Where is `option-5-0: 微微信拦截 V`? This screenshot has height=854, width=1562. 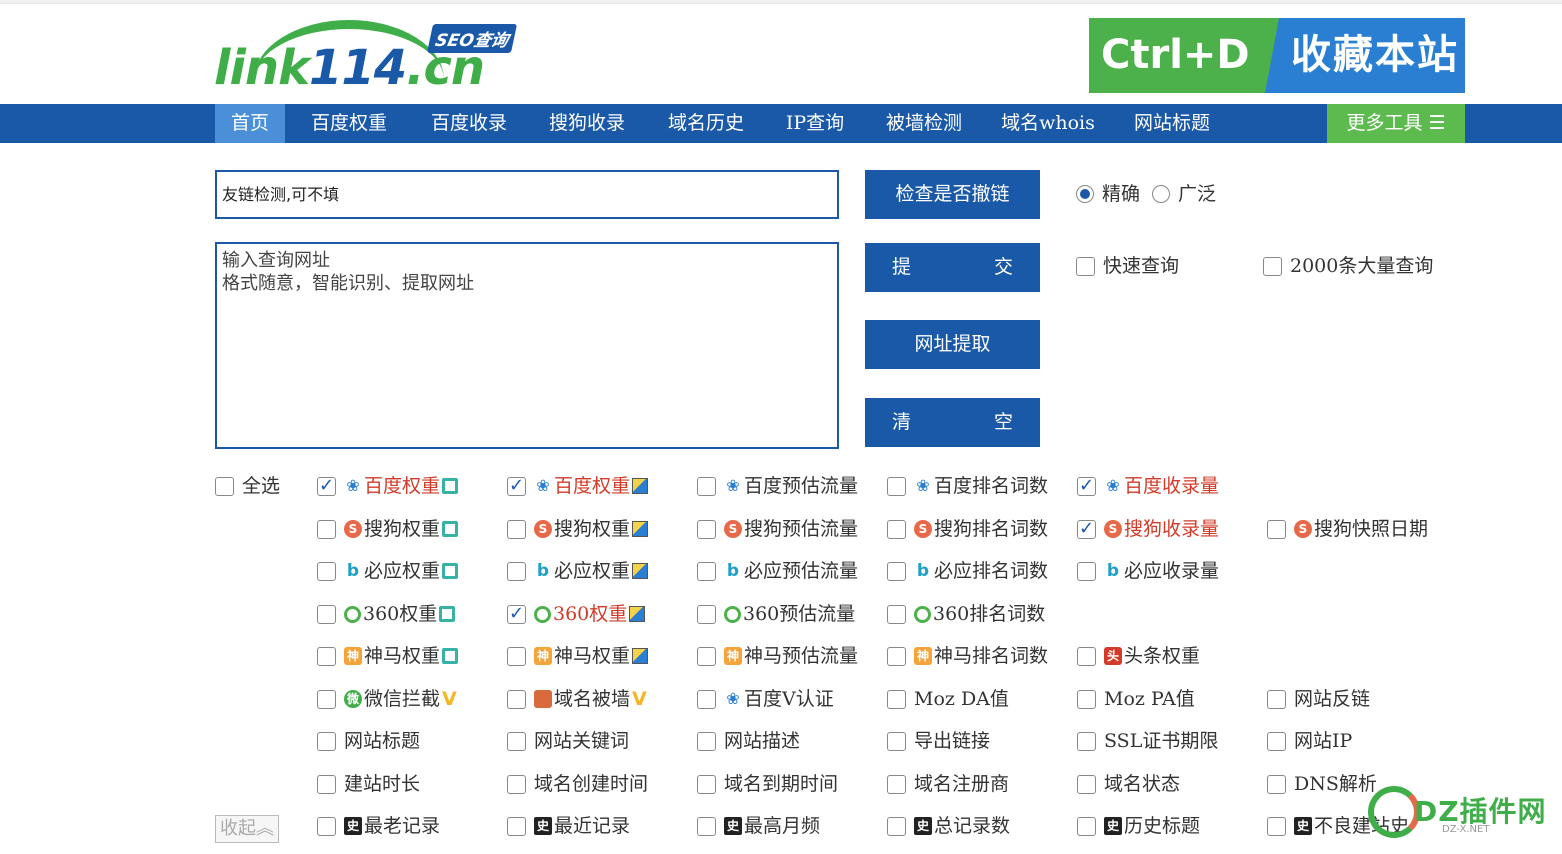 option-5-0: 微微信拦截 V is located at coordinates (387, 699).